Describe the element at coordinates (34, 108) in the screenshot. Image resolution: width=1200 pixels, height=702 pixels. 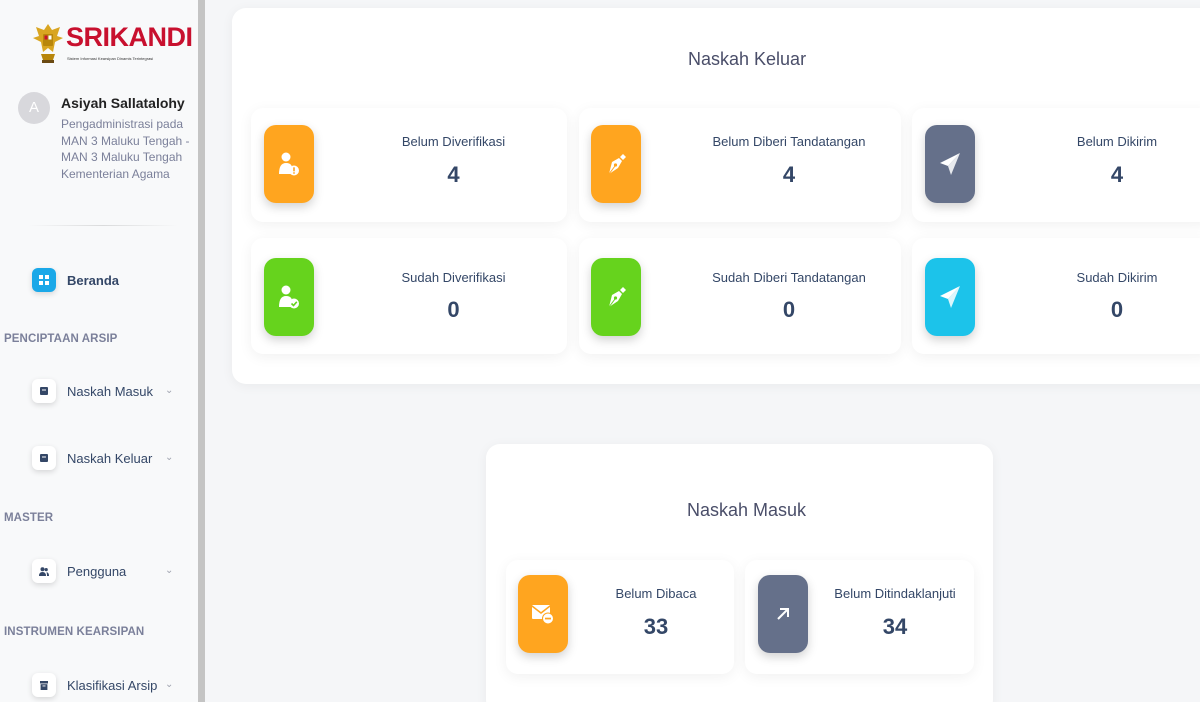
I see `avatar: A` at that location.